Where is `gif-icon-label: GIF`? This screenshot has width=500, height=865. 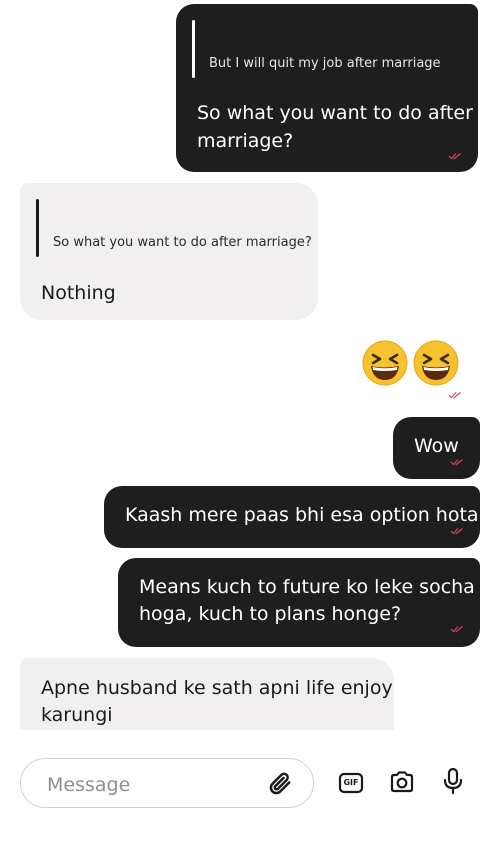
gif-icon-label: GIF is located at coordinates (351, 782).